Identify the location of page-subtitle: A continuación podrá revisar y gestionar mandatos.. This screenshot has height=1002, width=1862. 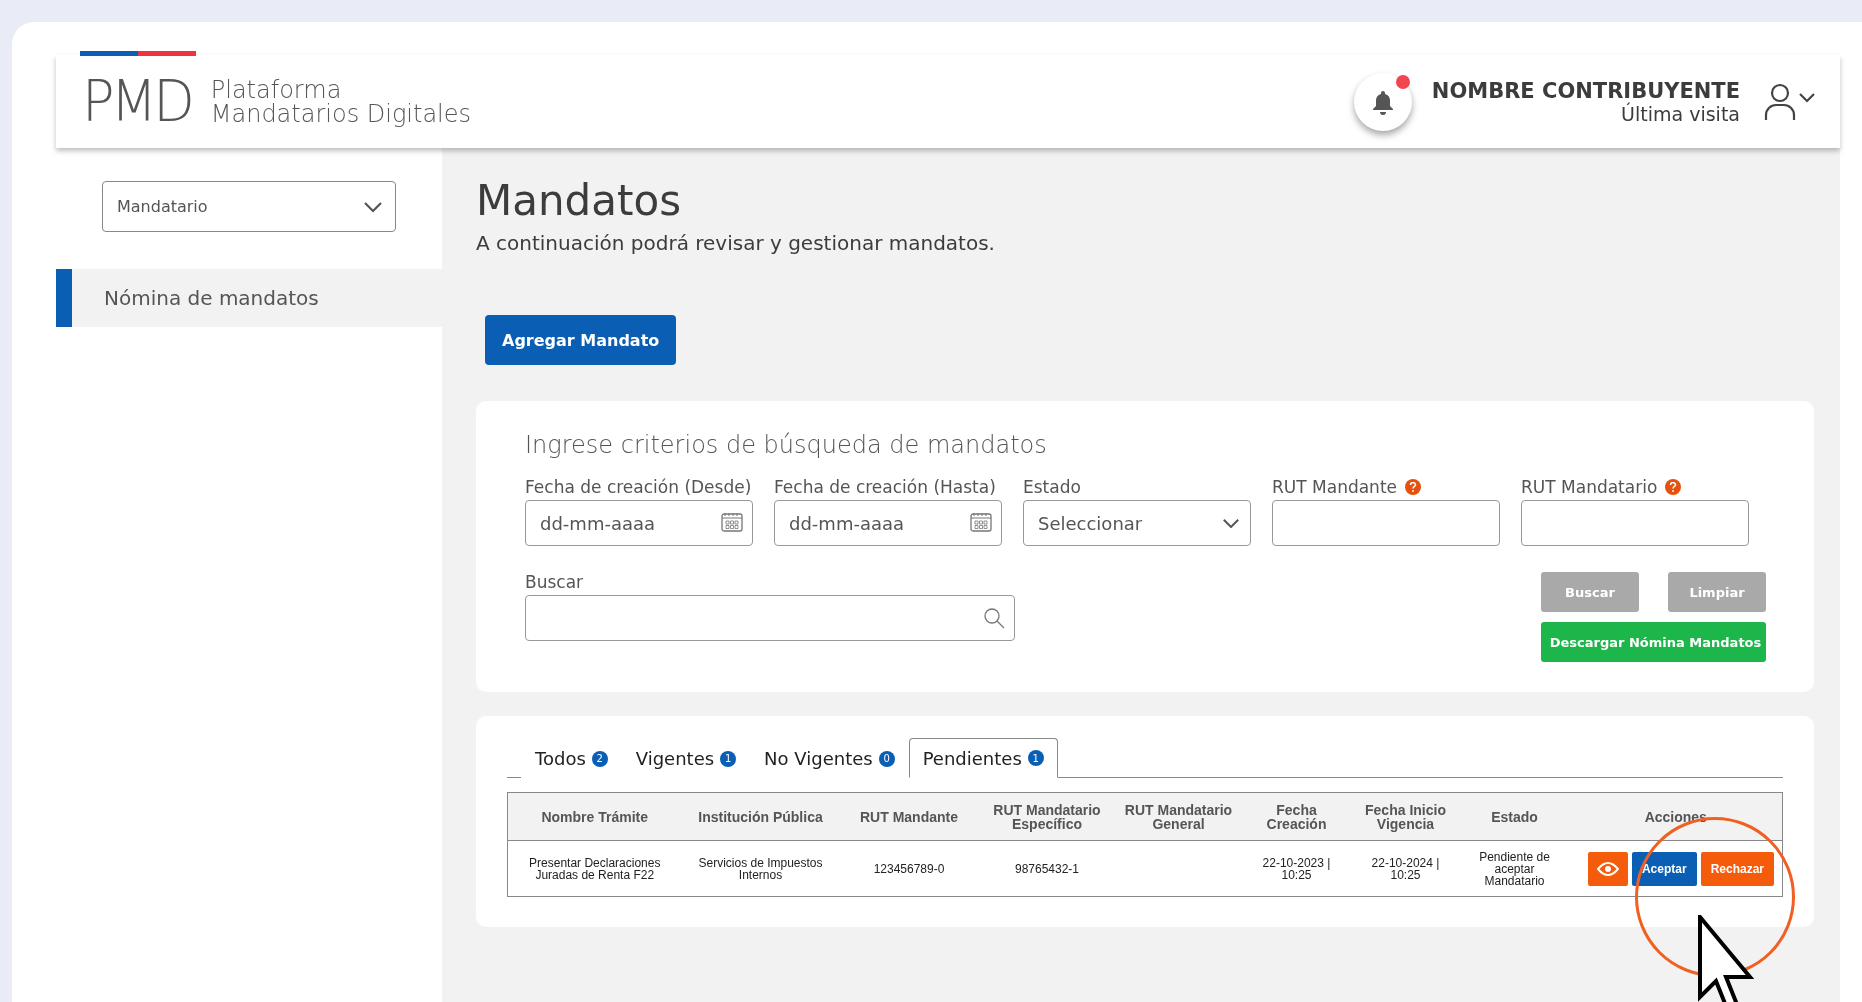
(736, 243).